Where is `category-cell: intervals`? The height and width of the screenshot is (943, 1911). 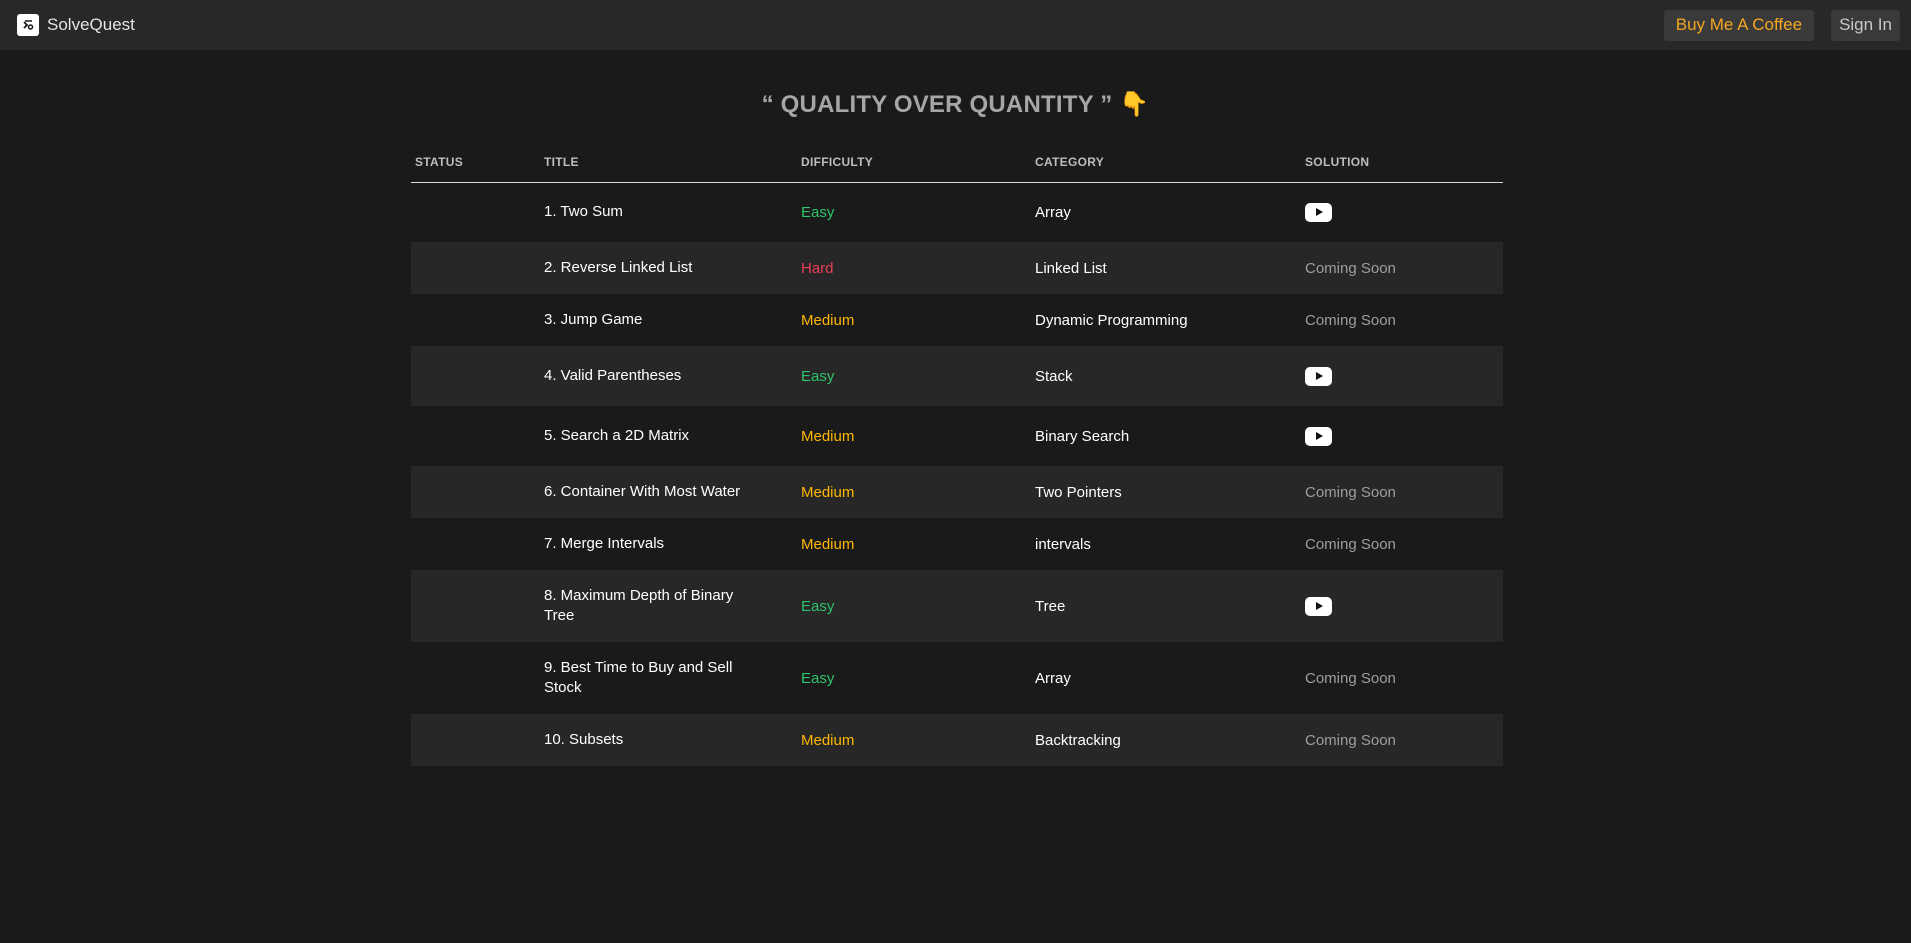 category-cell: intervals is located at coordinates (1063, 544).